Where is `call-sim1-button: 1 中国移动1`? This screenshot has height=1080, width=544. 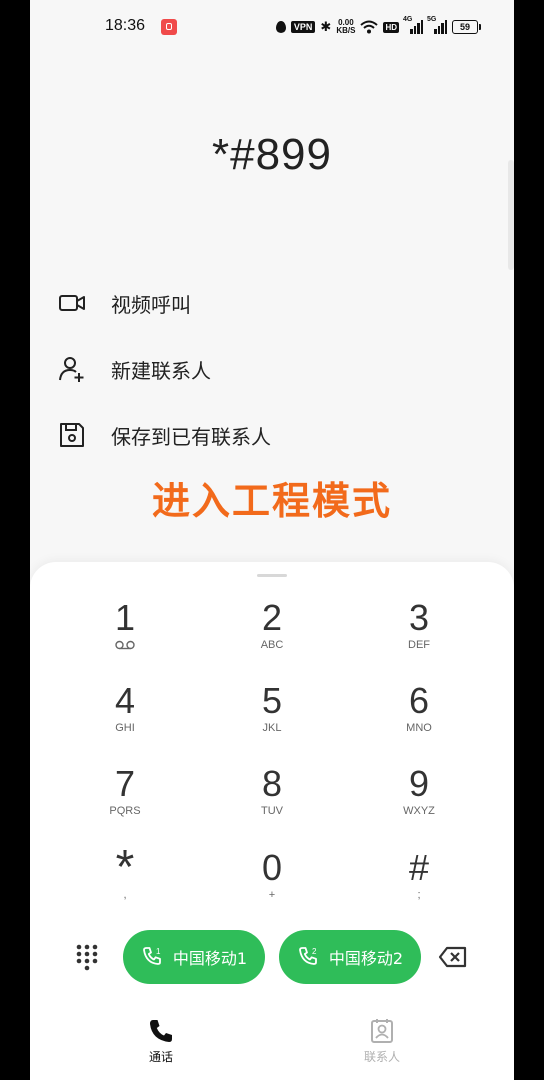 call-sim1-button: 1 中国移动1 is located at coordinates (194, 957).